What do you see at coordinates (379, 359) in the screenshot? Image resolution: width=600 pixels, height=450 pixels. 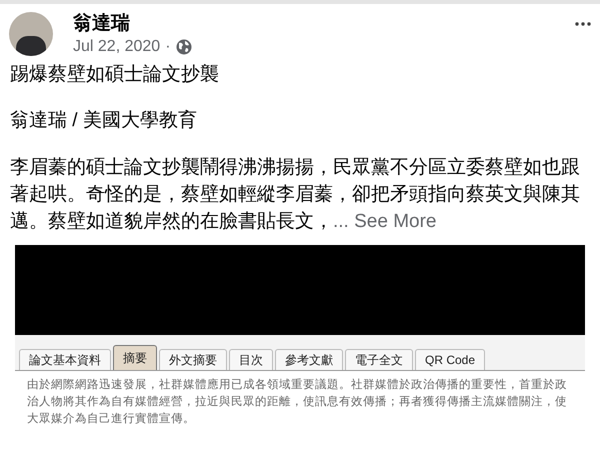 I see `tab: 電子全文` at bounding box center [379, 359].